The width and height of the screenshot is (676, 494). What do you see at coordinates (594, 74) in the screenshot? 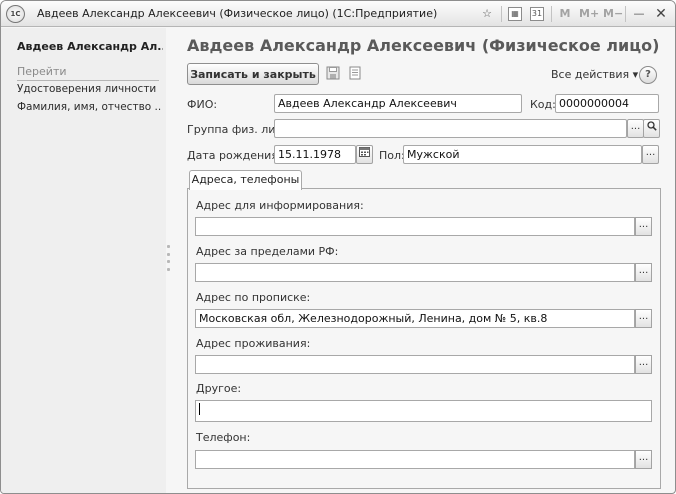
I see `all-actions-menu: Все действия ▾` at bounding box center [594, 74].